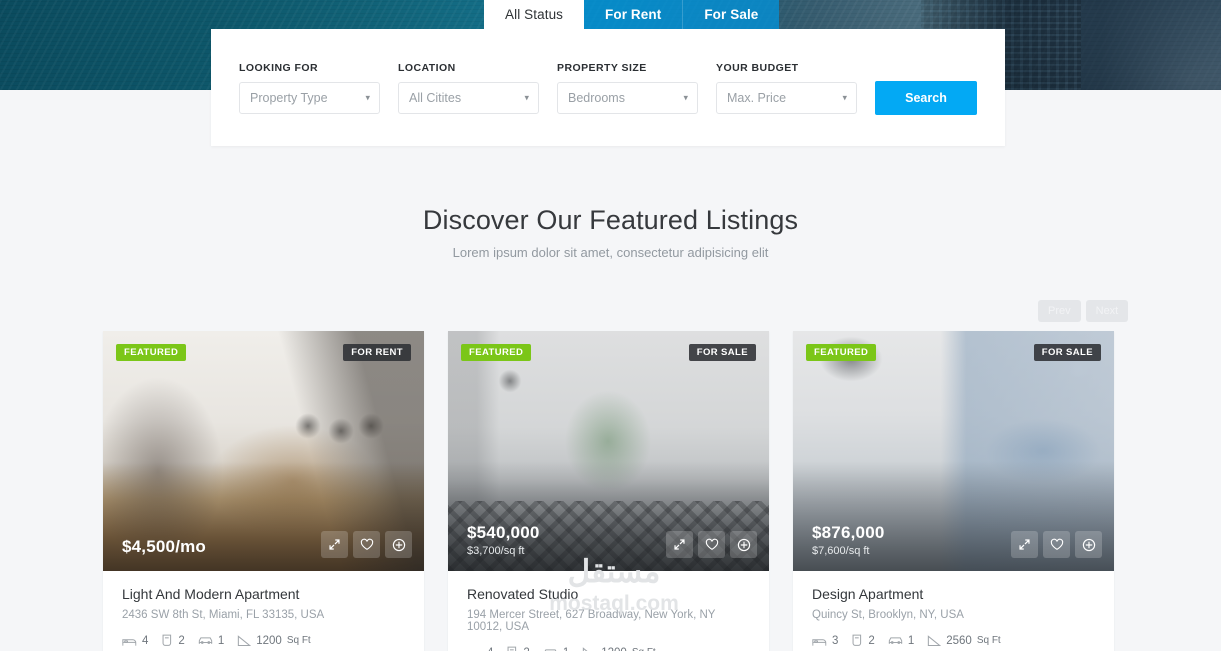 This screenshot has width=1221, height=651. I want to click on max-price-select-value: Max. Price, so click(757, 98).